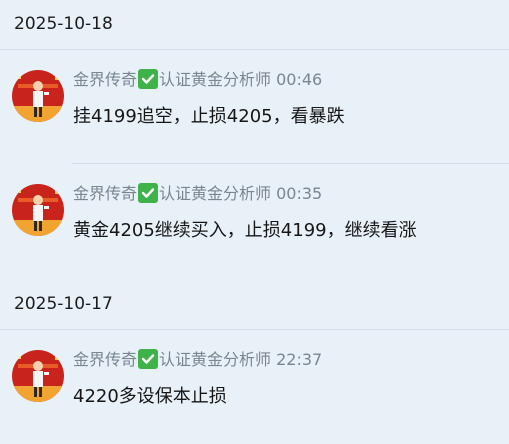 This screenshot has width=509, height=444. What do you see at coordinates (150, 396) in the screenshot?
I see `message-text: 4220多设保本止损` at bounding box center [150, 396].